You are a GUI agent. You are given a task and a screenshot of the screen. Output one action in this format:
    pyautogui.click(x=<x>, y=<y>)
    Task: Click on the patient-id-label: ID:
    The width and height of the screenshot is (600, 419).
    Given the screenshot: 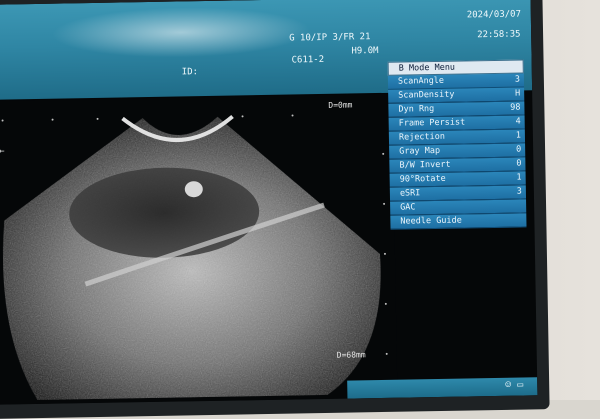 What is the action you would take?
    pyautogui.click(x=190, y=72)
    